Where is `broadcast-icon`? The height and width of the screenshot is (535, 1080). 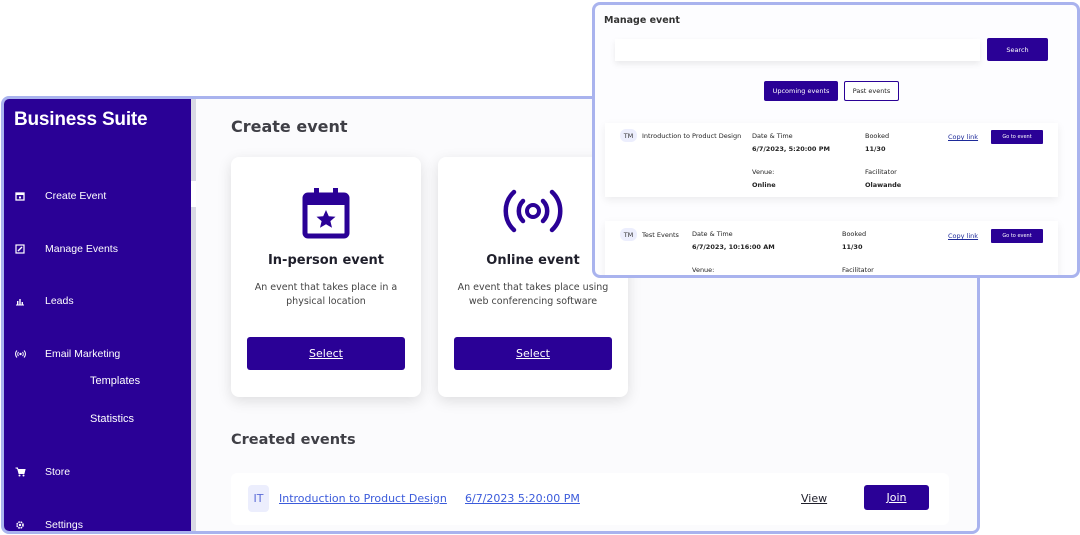
broadcast-icon is located at coordinates (20, 354).